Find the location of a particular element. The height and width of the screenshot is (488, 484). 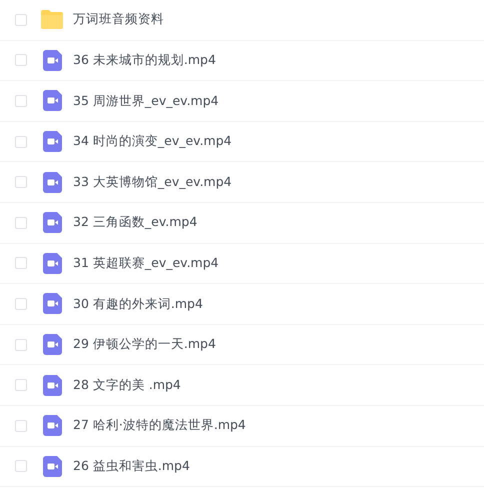

file-name: 31 英超联赛_ev_ev.mp4 is located at coordinates (146, 263).